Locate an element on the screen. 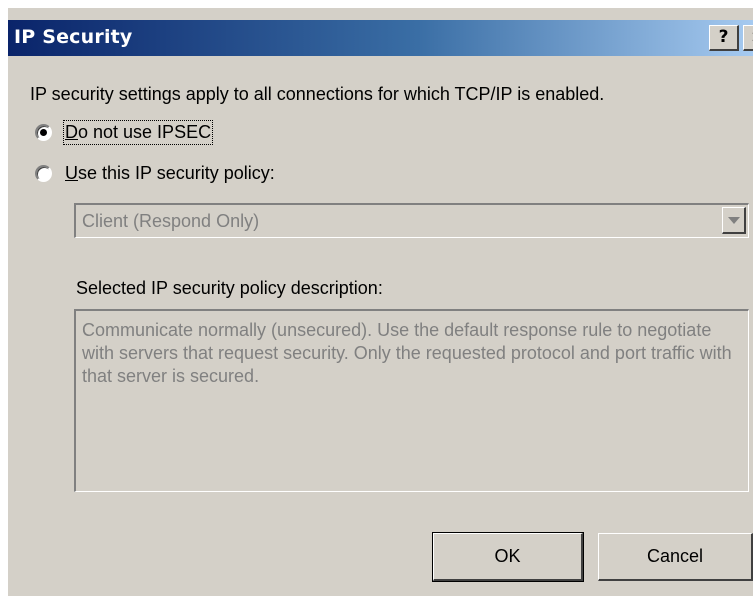 Image resolution: width=753 pixels, height=596 pixels. help-icon: ? is located at coordinates (723, 37).